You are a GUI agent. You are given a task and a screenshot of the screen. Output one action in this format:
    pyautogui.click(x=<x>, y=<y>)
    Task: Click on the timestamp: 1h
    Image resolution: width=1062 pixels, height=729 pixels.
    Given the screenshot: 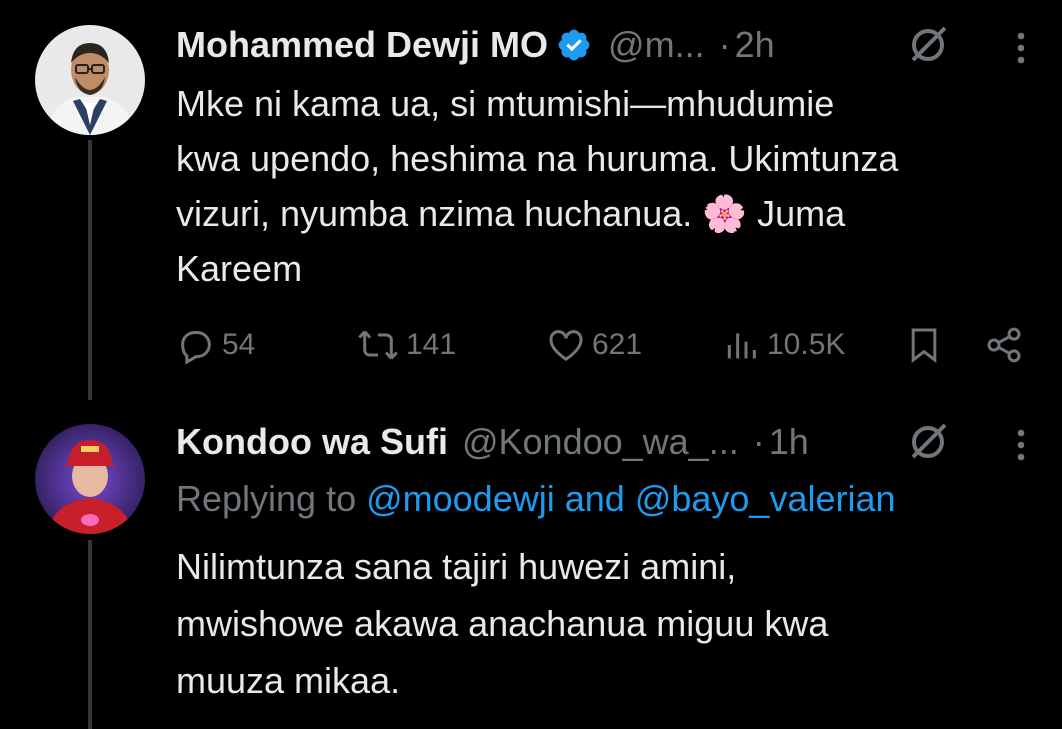 What is the action you would take?
    pyautogui.click(x=789, y=442)
    